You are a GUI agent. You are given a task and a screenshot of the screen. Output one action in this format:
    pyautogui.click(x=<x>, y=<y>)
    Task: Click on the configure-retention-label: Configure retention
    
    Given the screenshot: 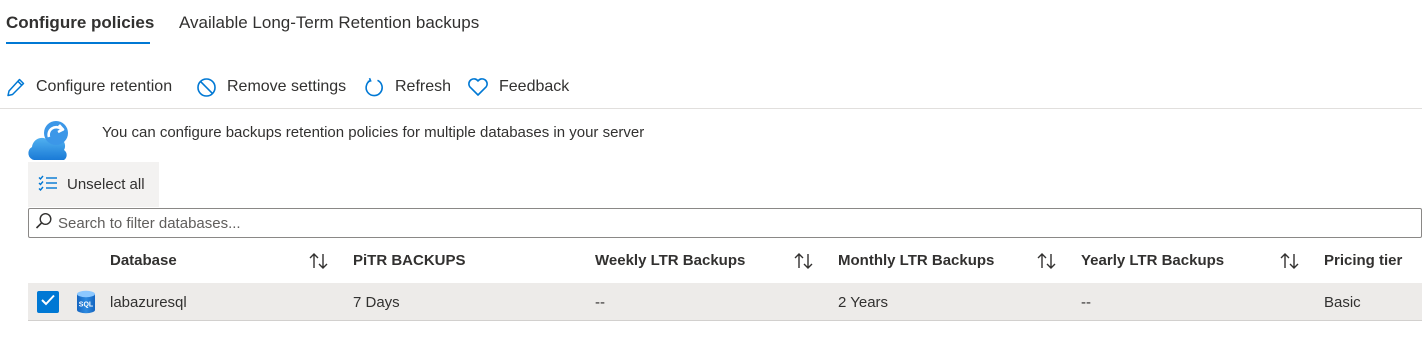 What is the action you would take?
    pyautogui.click(x=104, y=86)
    